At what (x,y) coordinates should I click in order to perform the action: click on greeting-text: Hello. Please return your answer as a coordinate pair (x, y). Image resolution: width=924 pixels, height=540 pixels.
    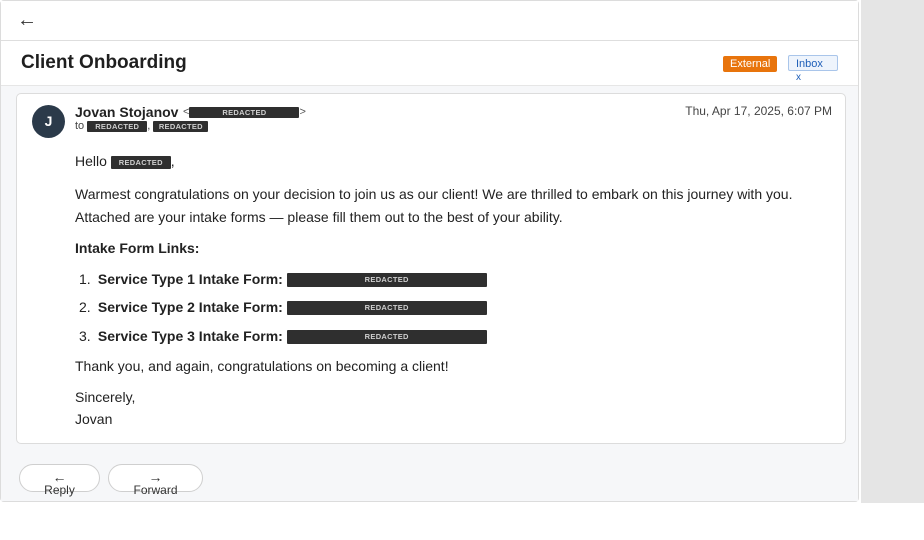
    Looking at the image, I should click on (91, 161).